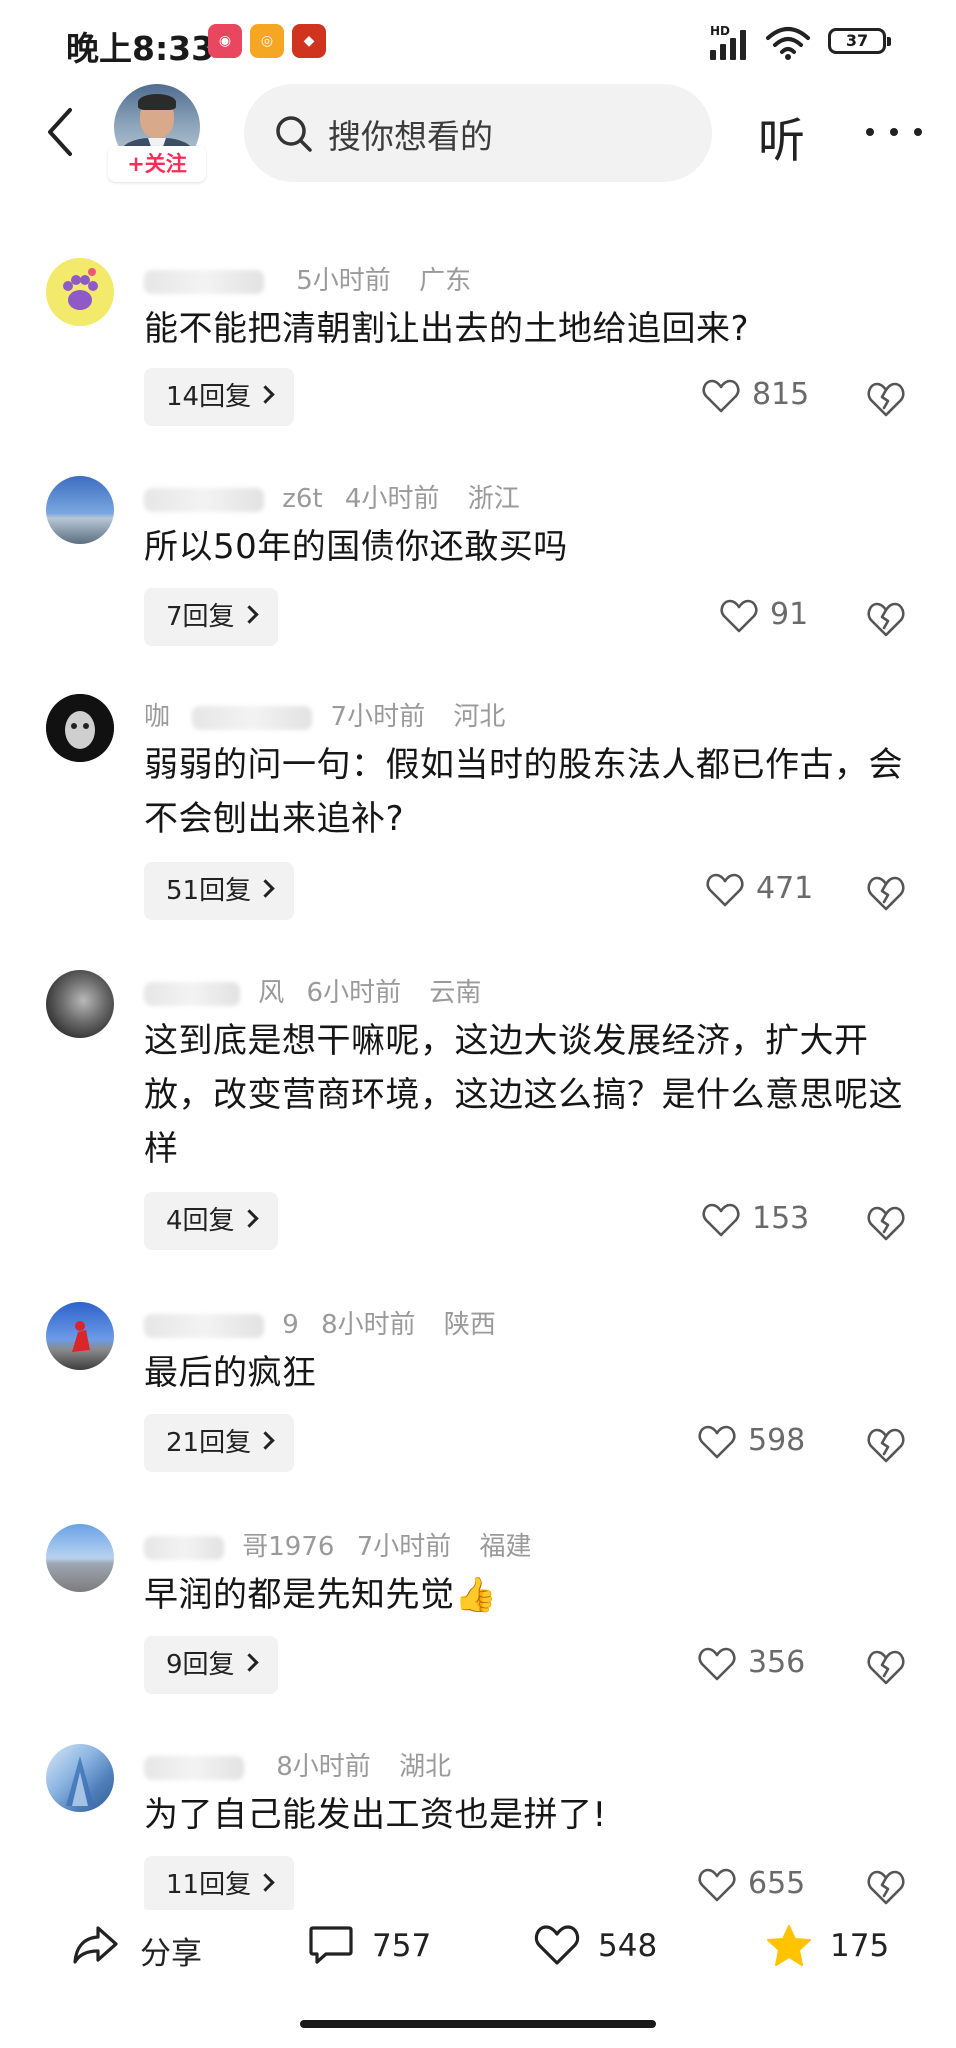 This screenshot has height=2048, width=956. Describe the element at coordinates (785, 888) in the screenshot. I see `like-count: 471` at that location.